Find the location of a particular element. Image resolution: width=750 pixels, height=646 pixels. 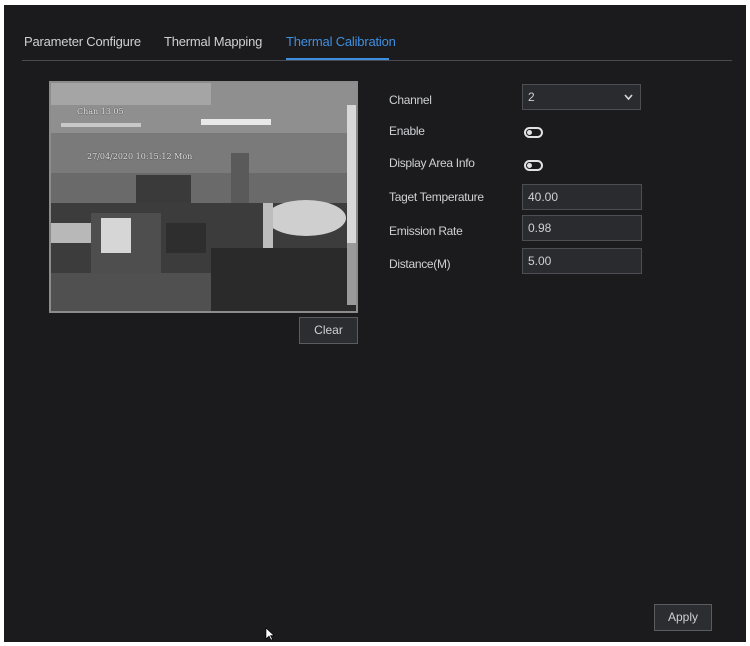

channel-label: Channel is located at coordinates (410, 100).